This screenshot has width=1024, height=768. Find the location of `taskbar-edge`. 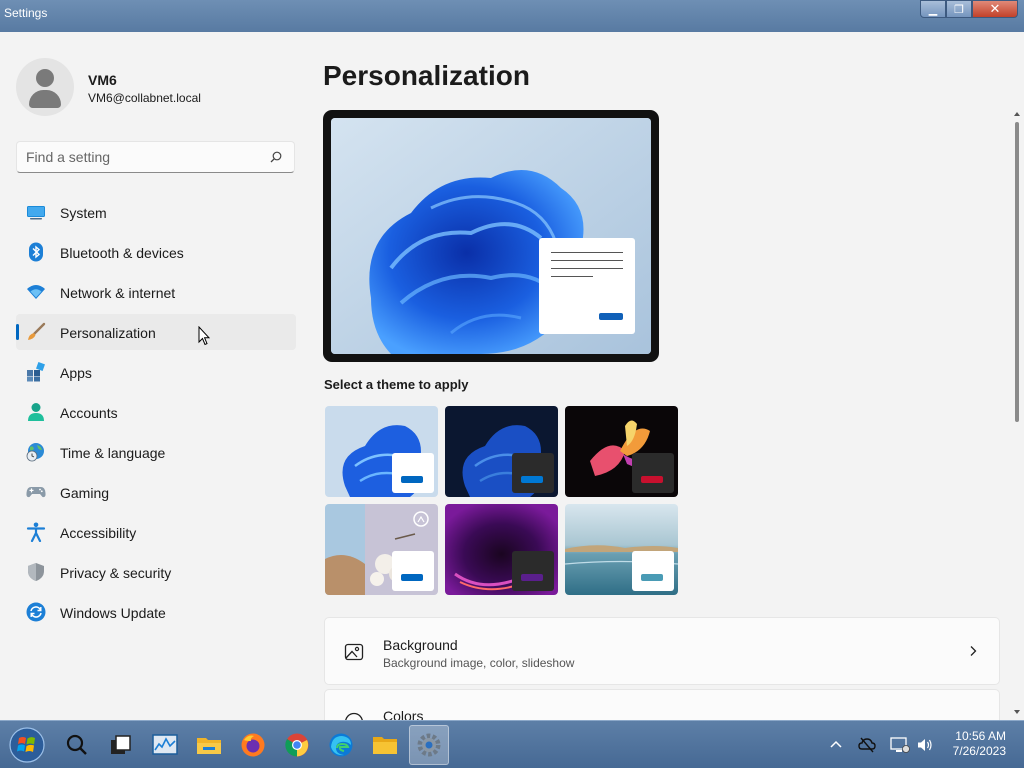

taskbar-edge is located at coordinates (341, 745).